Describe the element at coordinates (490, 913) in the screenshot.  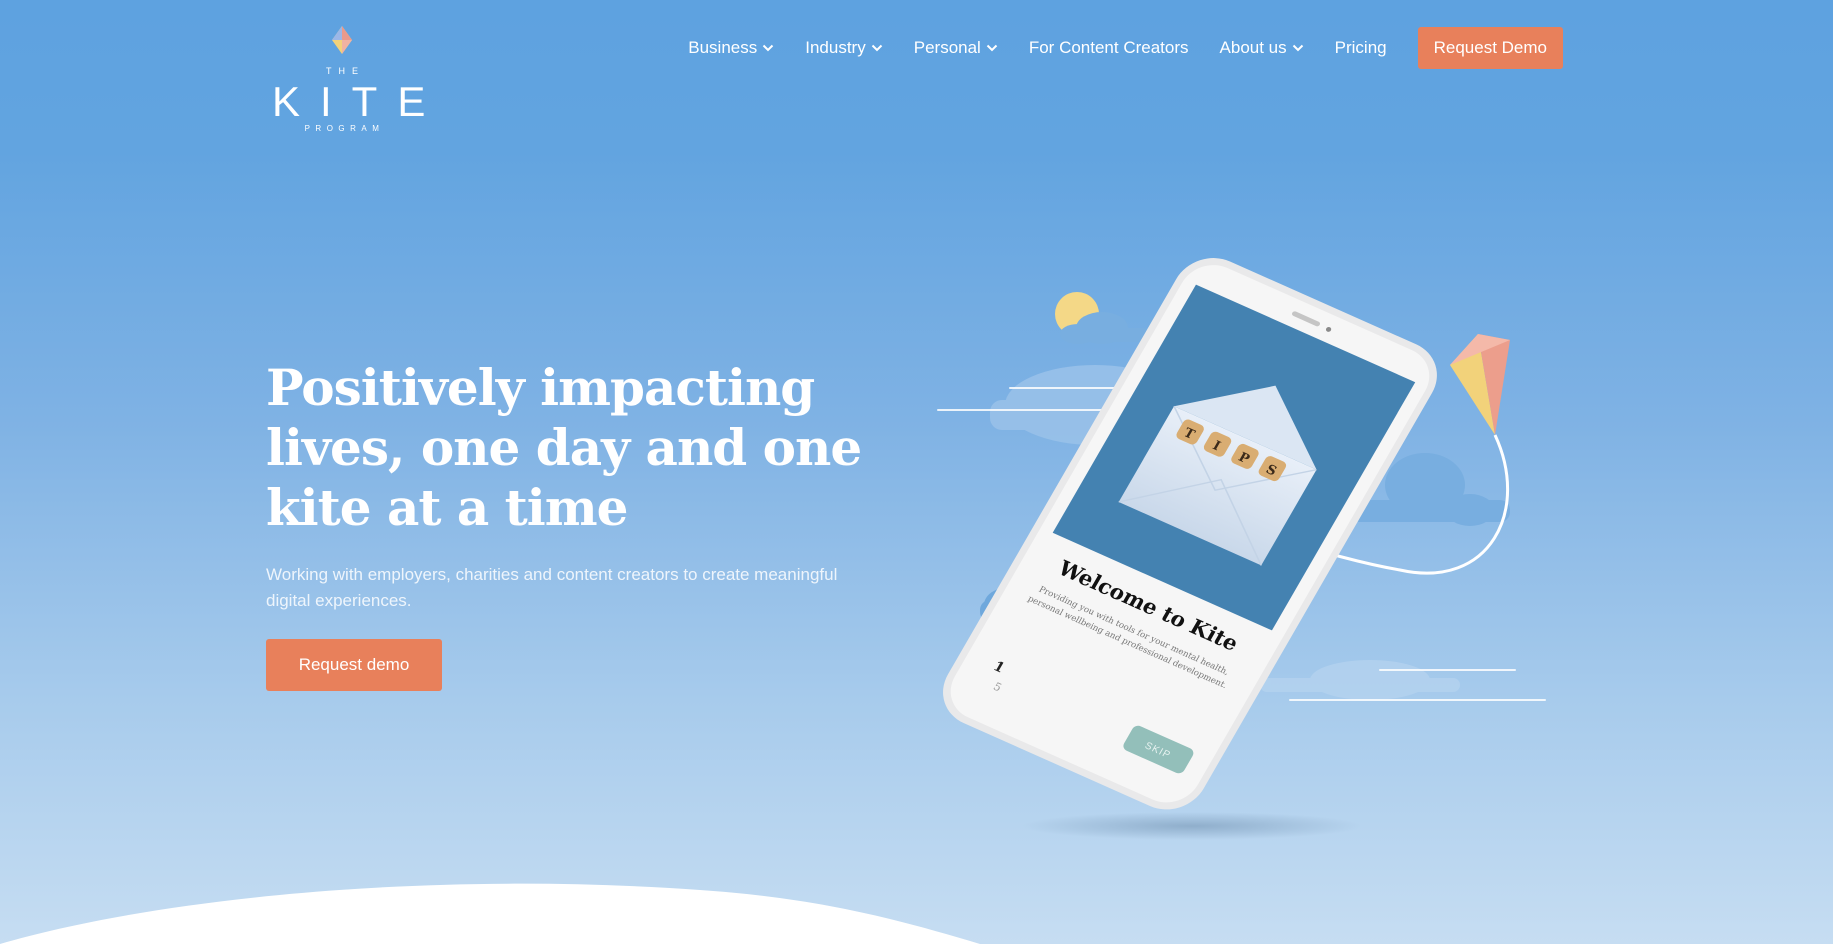
I see `bottom-wave` at that location.